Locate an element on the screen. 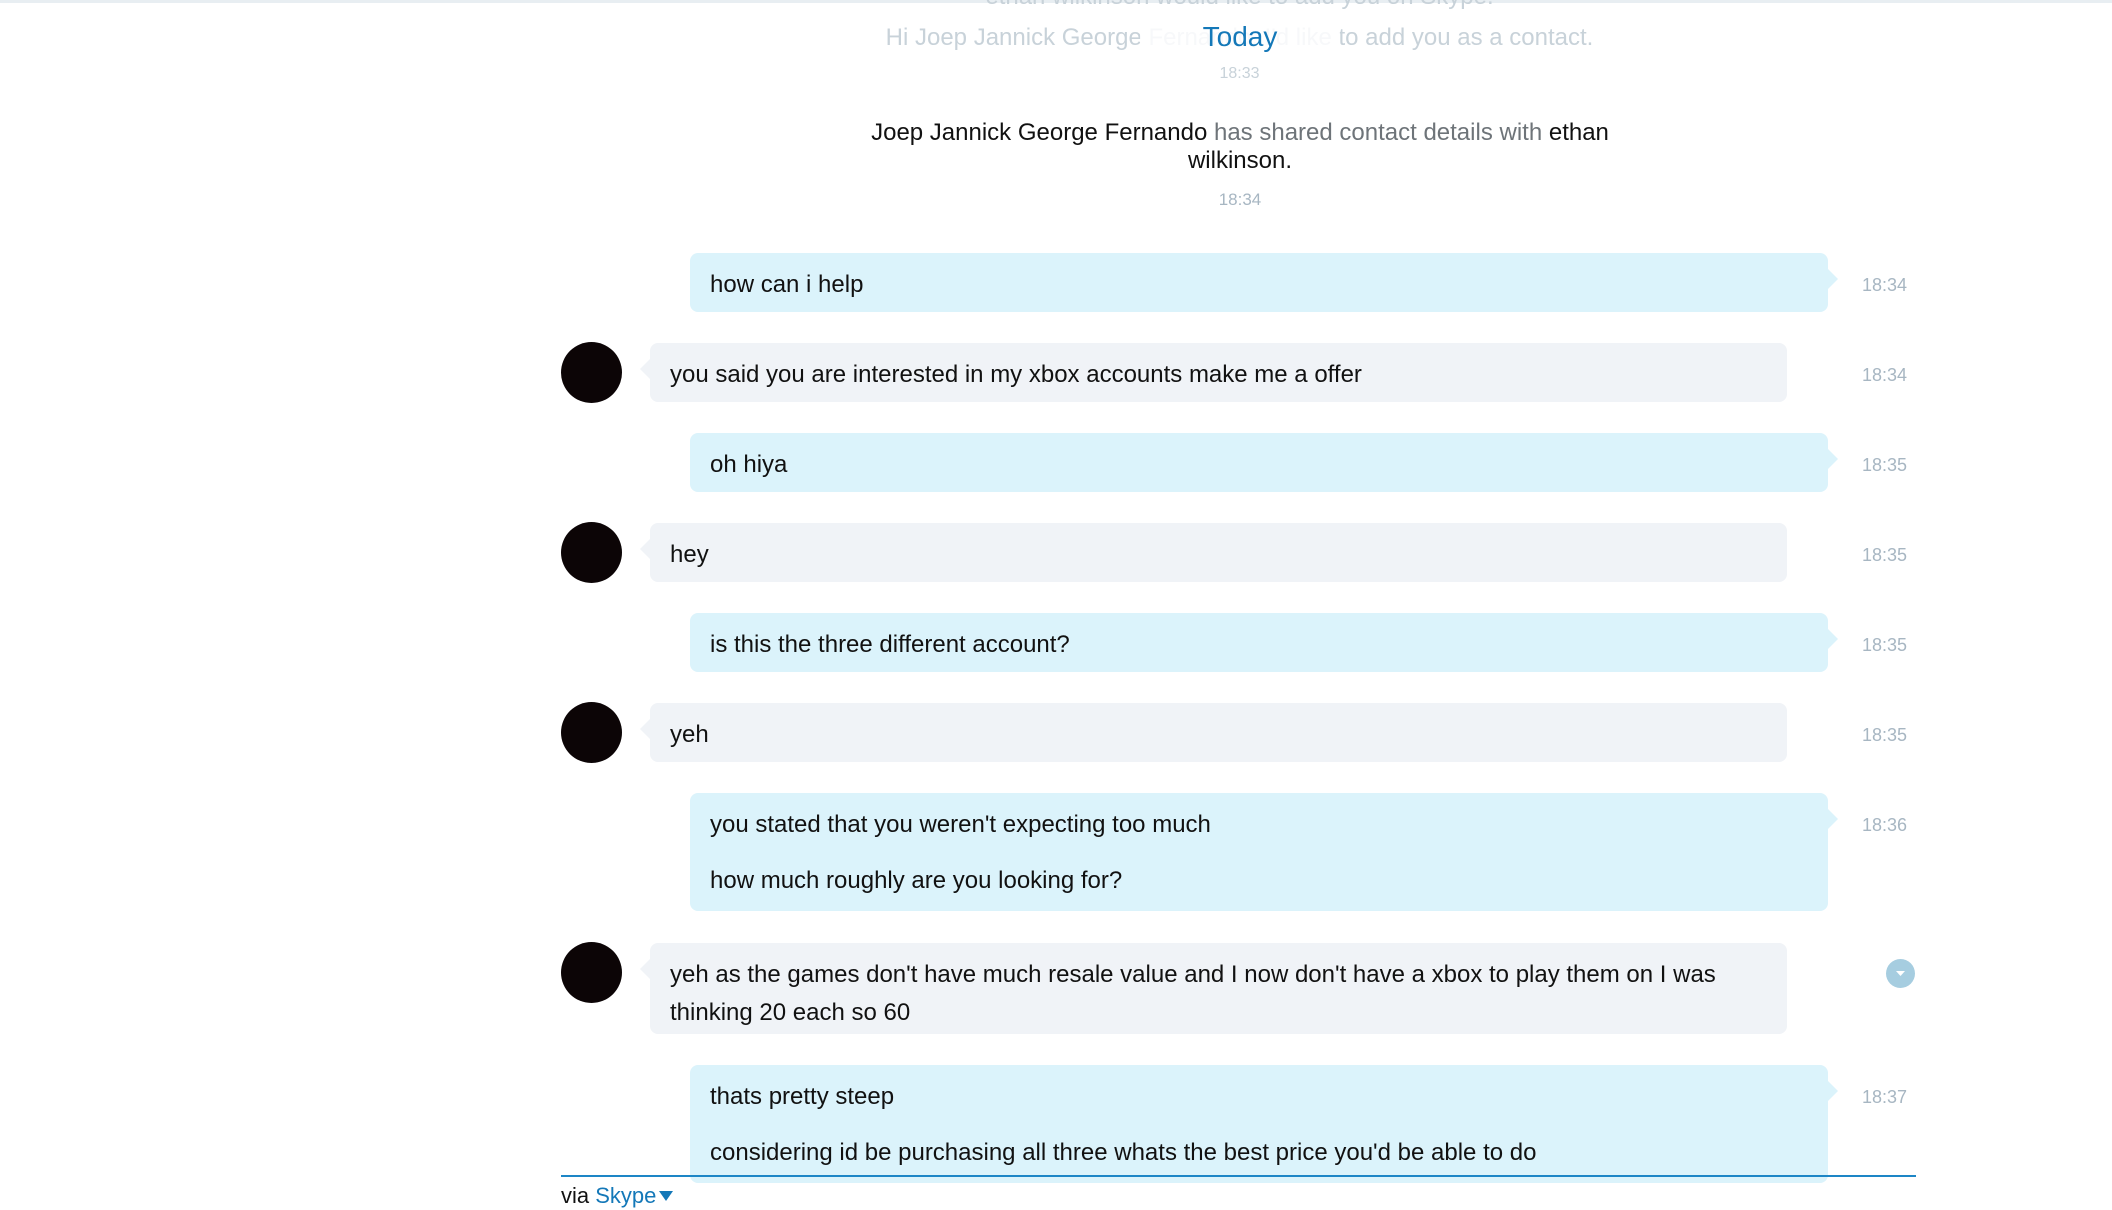  message-timestamp: 18:36 is located at coordinates (1885, 825).